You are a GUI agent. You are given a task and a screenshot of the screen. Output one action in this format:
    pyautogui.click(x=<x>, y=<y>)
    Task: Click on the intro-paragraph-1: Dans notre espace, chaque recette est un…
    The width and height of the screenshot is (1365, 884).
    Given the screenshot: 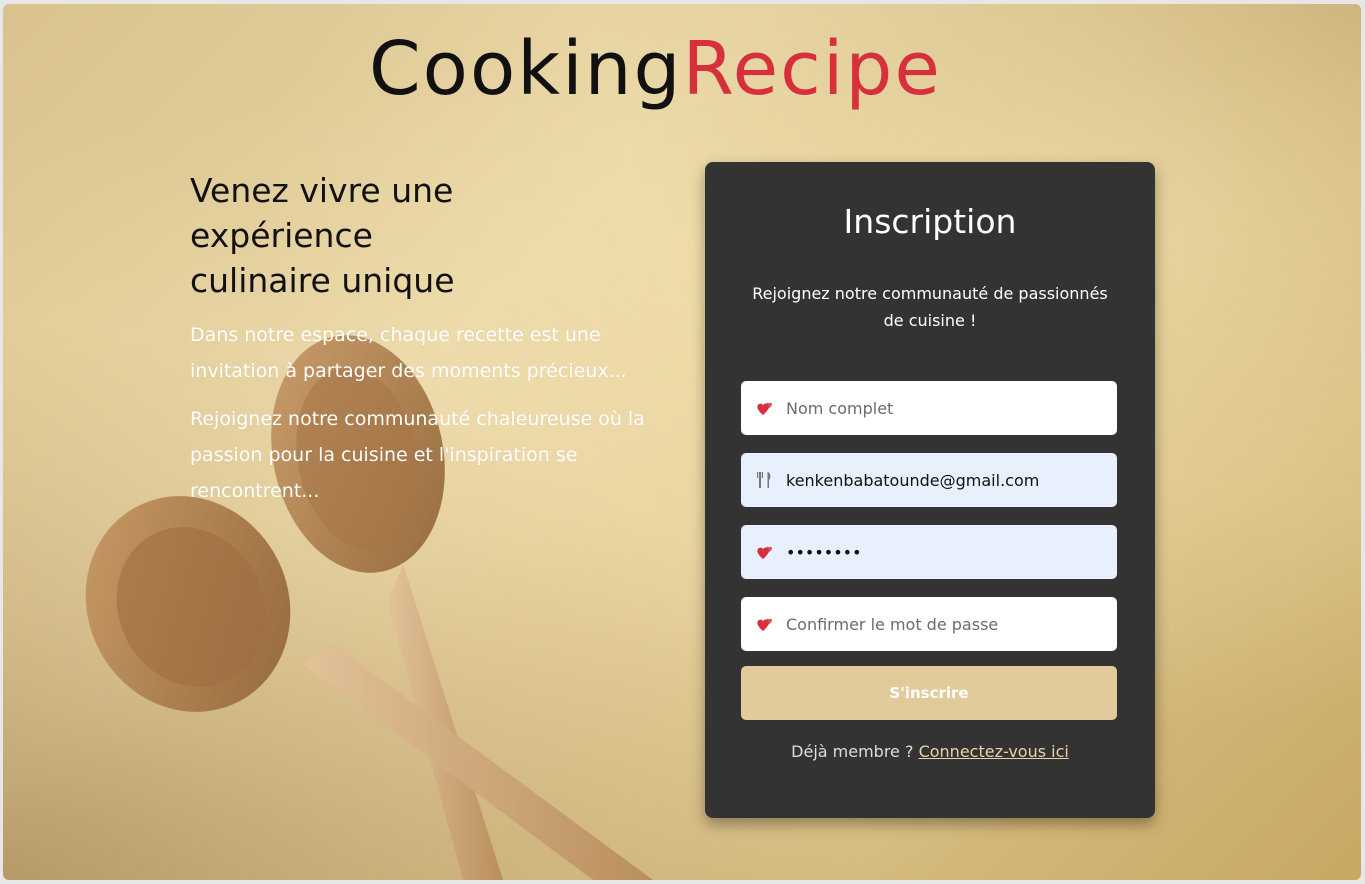 What is the action you would take?
    pyautogui.click(x=408, y=353)
    